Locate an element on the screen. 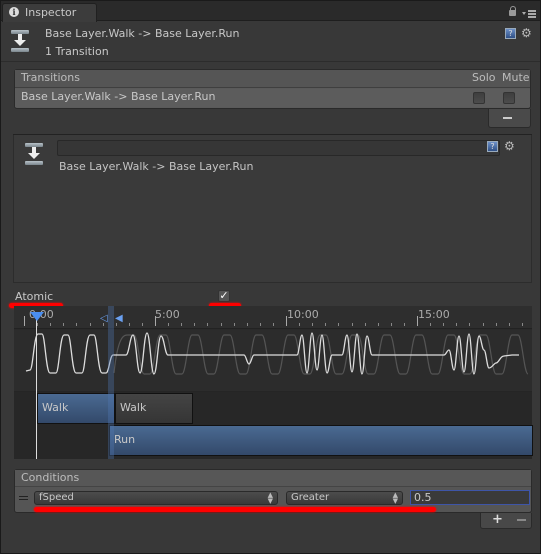  solo-column-label: Solo is located at coordinates (484, 77).